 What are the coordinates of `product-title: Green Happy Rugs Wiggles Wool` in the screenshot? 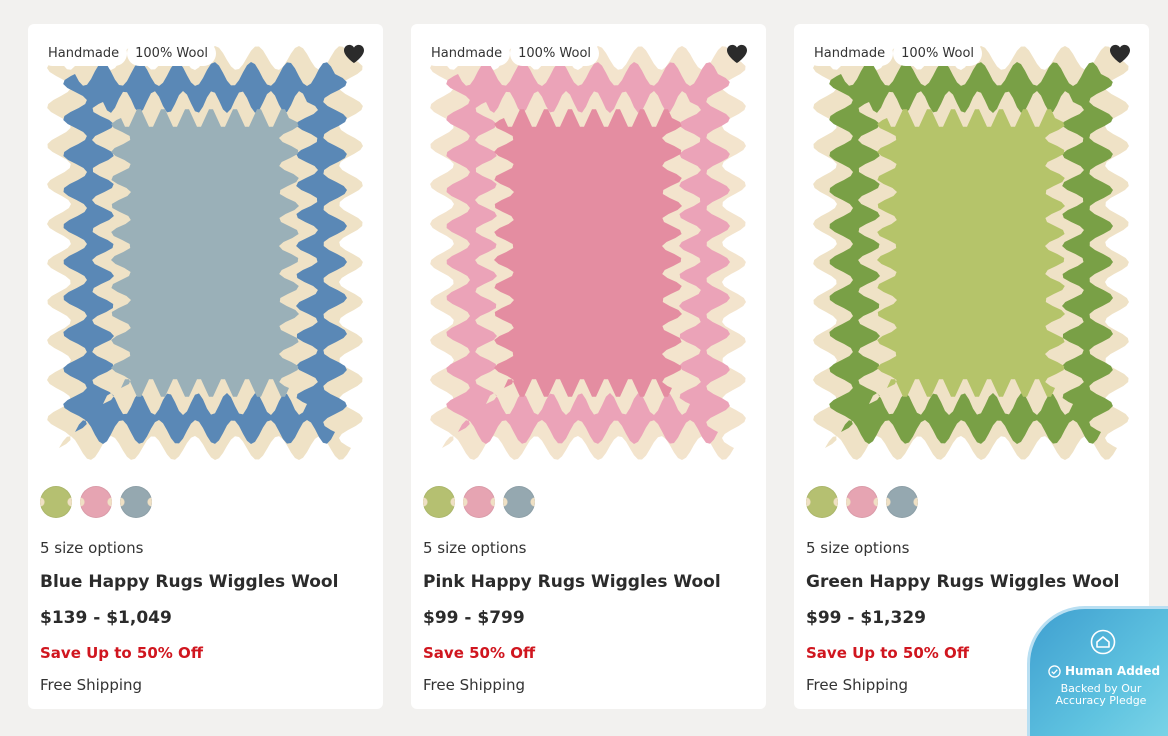 It's located at (963, 582).